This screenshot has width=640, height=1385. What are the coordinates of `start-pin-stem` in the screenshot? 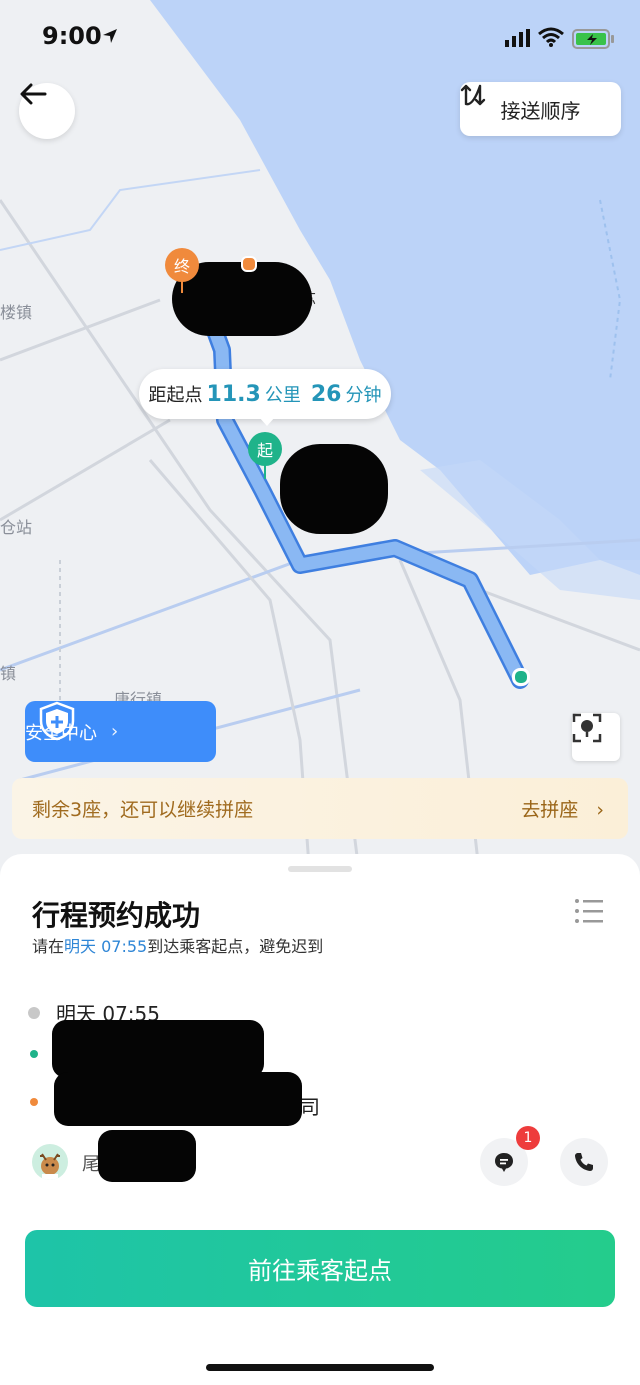 It's located at (265, 472).